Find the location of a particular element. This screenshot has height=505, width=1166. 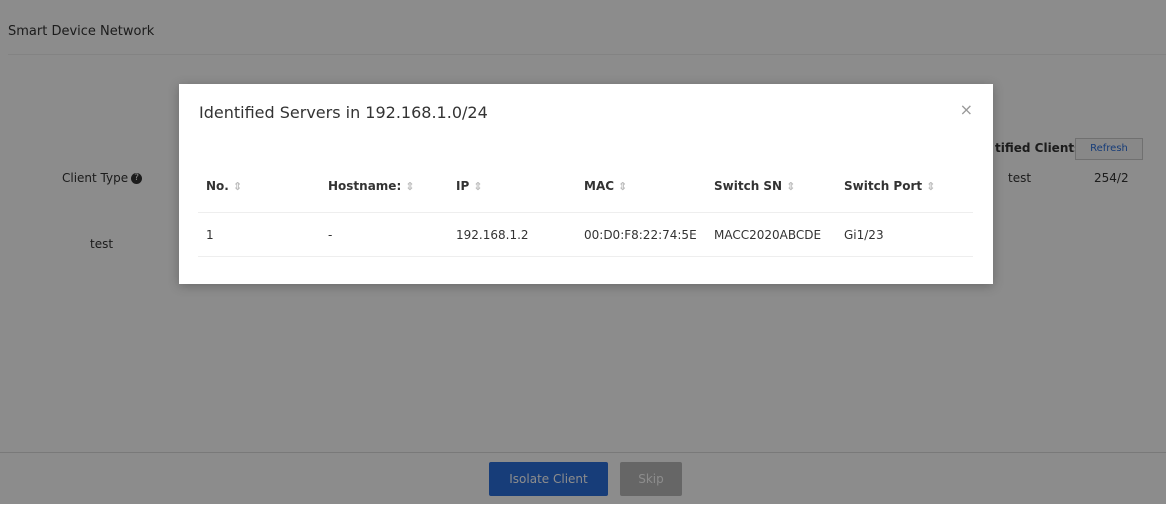

close-icon: × is located at coordinates (966, 109).